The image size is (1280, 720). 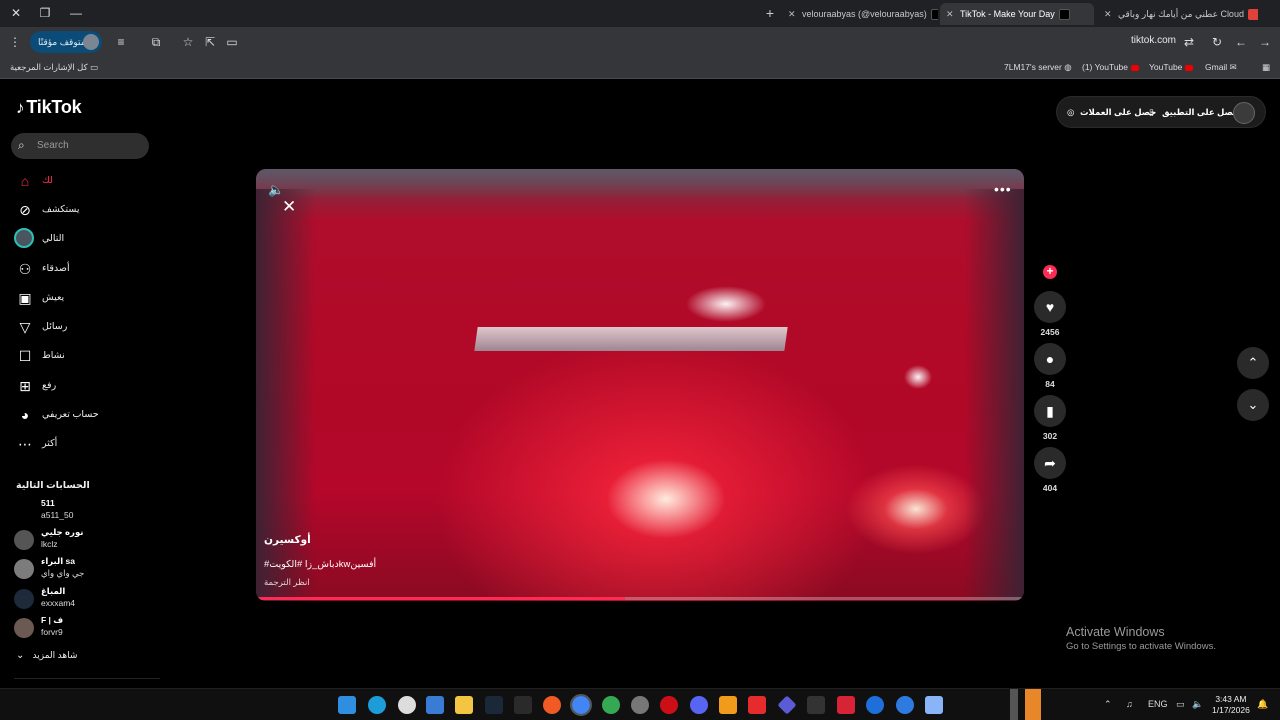 What do you see at coordinates (1050, 359) in the screenshot?
I see `comment-icon: ●` at bounding box center [1050, 359].